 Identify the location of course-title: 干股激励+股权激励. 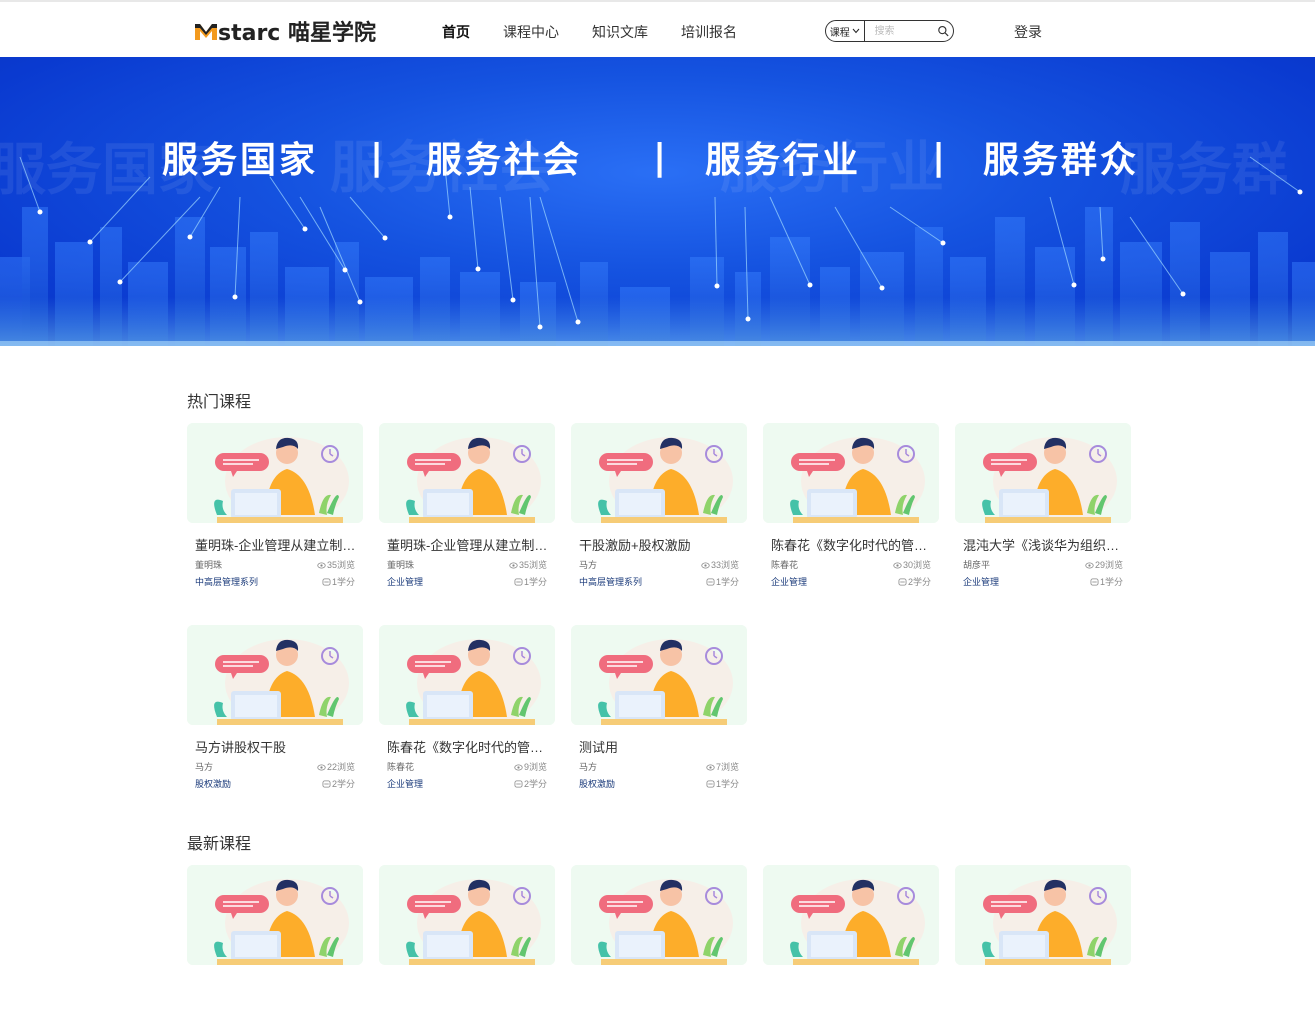
(661, 544).